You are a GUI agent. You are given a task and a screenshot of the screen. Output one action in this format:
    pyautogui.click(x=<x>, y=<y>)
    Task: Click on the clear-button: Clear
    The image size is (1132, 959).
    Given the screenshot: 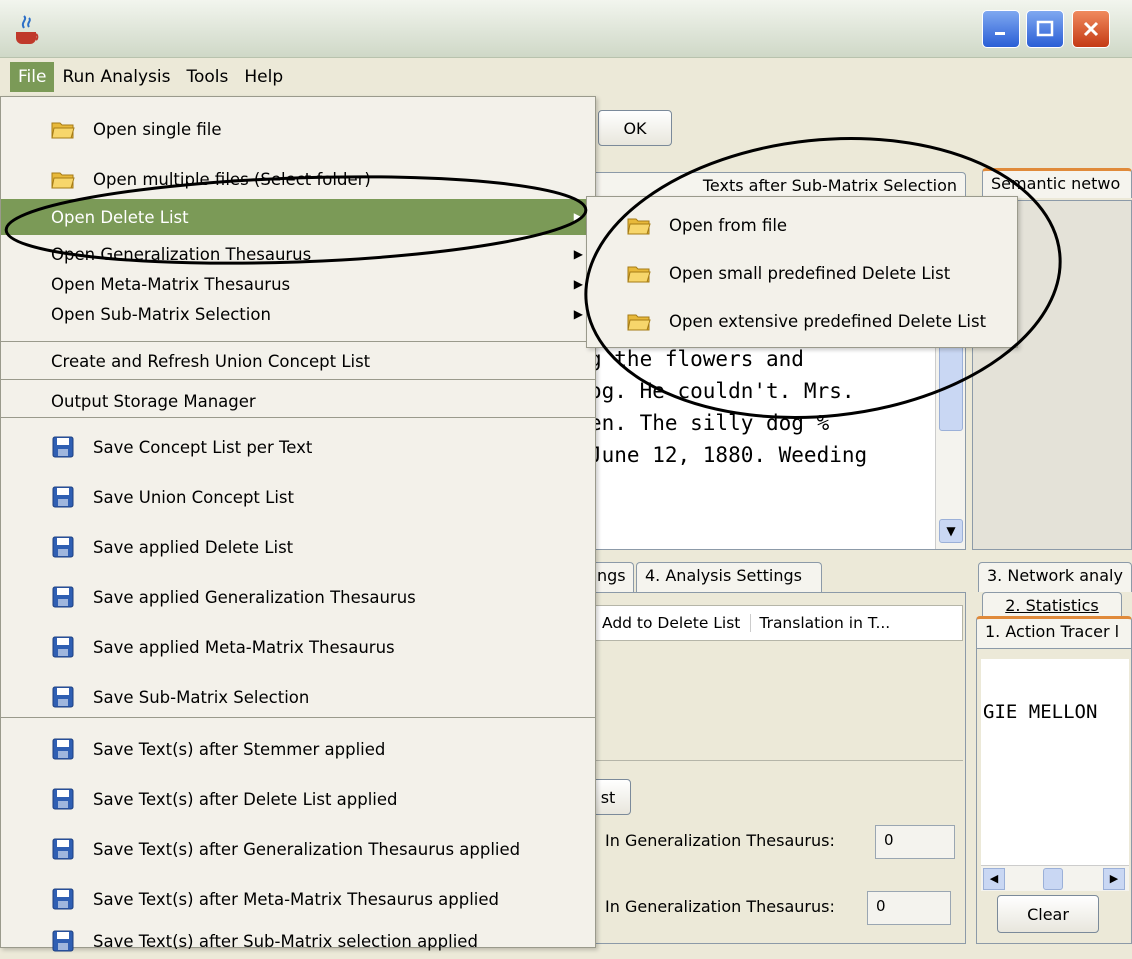 What is the action you would take?
    pyautogui.click(x=1048, y=914)
    